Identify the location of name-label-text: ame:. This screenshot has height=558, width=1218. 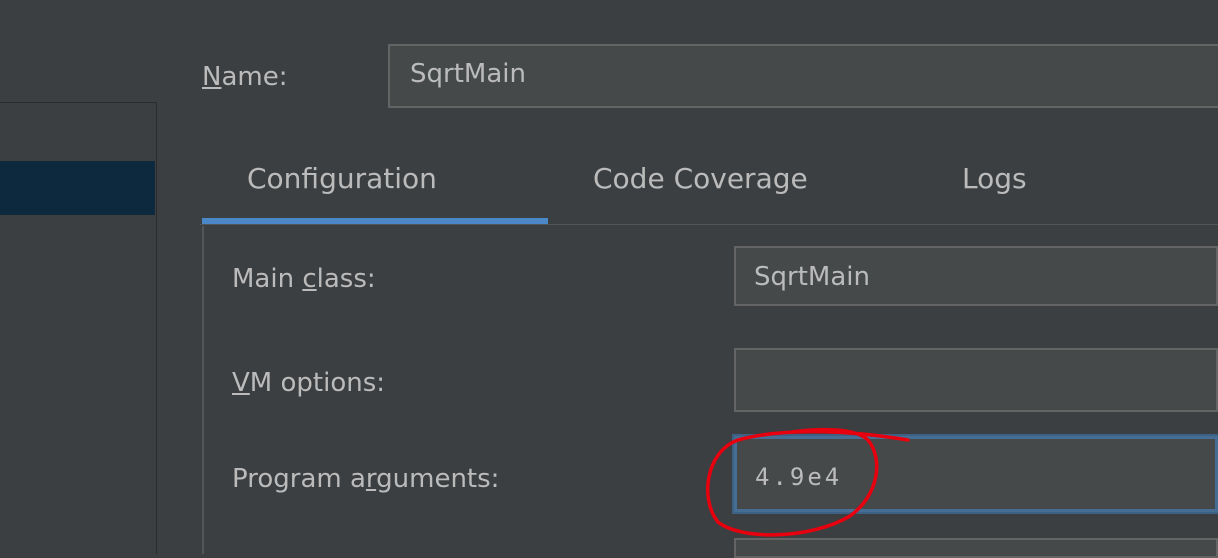
(254, 77).